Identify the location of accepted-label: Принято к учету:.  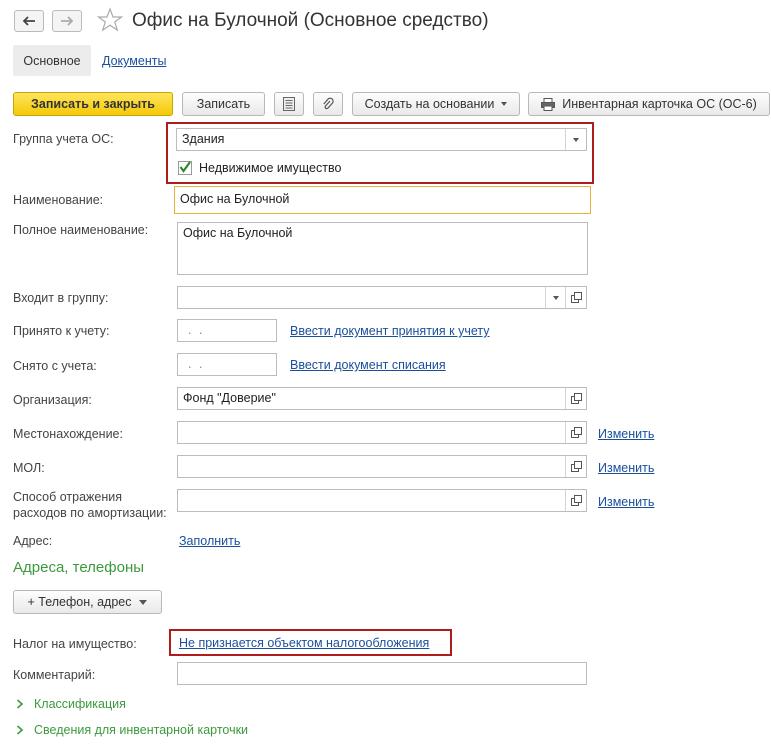
(61, 331).